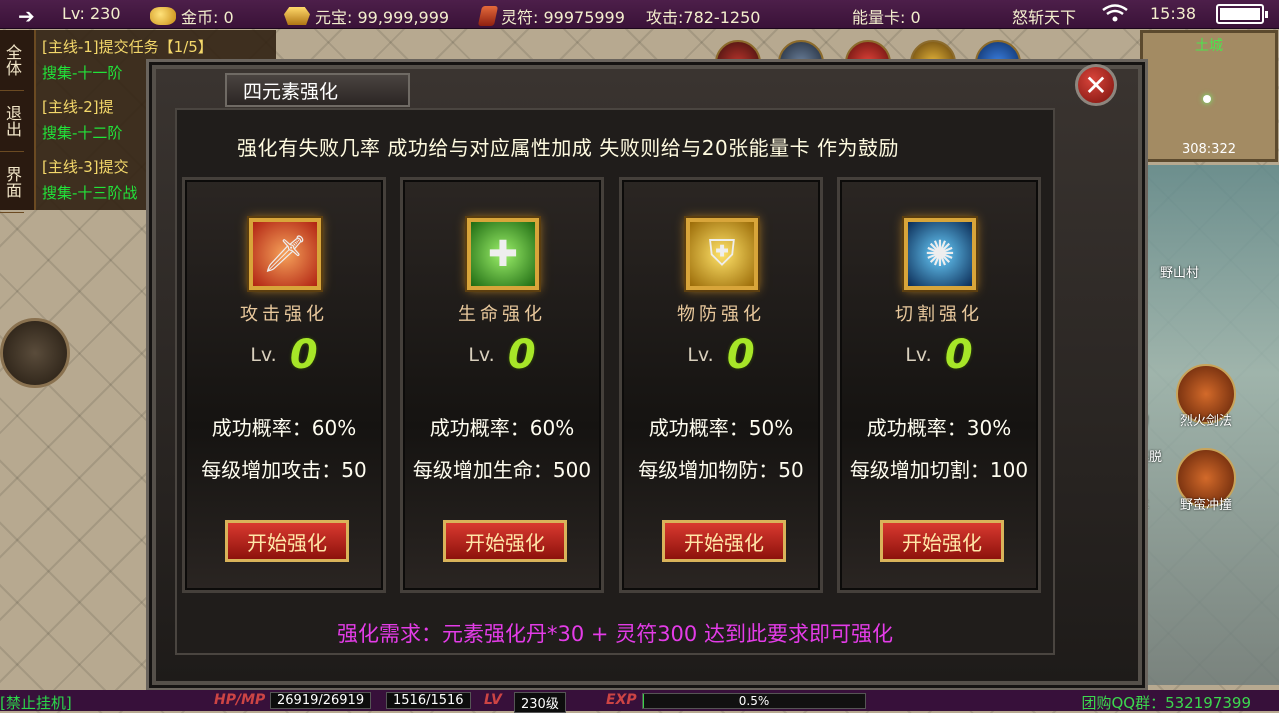 The height and width of the screenshot is (713, 1279). Describe the element at coordinates (1044, 17) in the screenshot. I see `server-name: 怒斩天下` at that location.